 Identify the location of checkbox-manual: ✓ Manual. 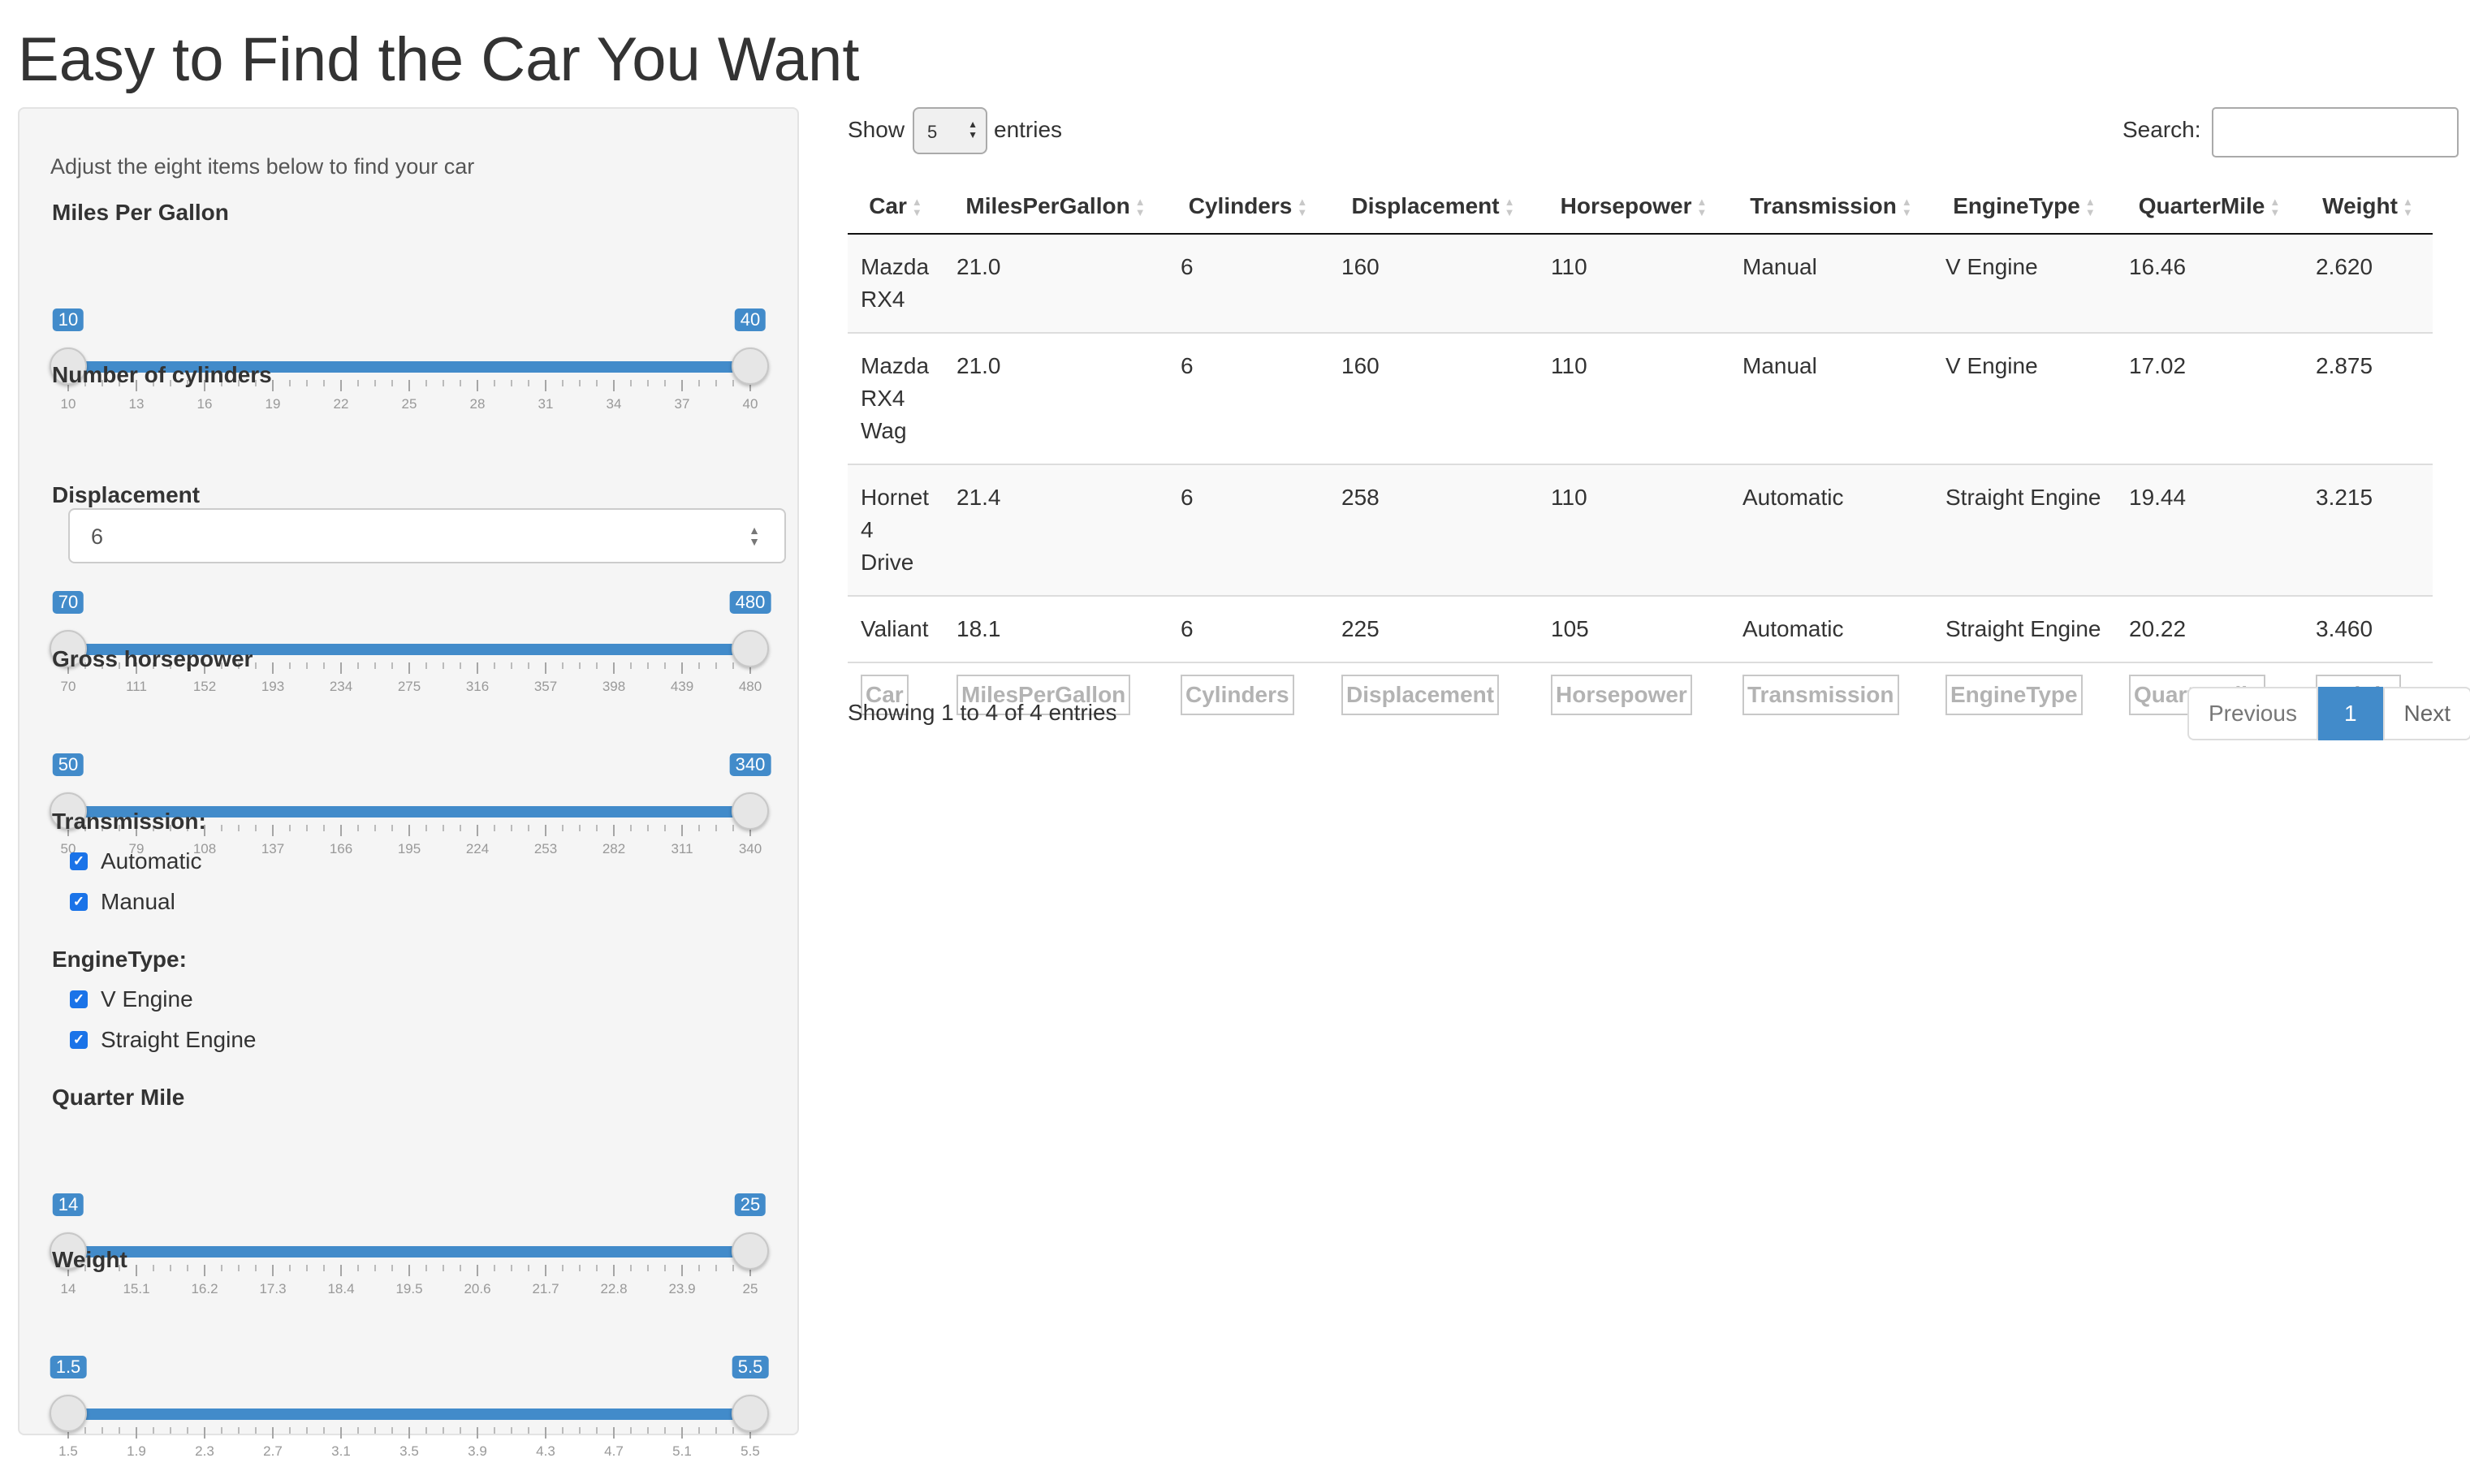
(123, 902).